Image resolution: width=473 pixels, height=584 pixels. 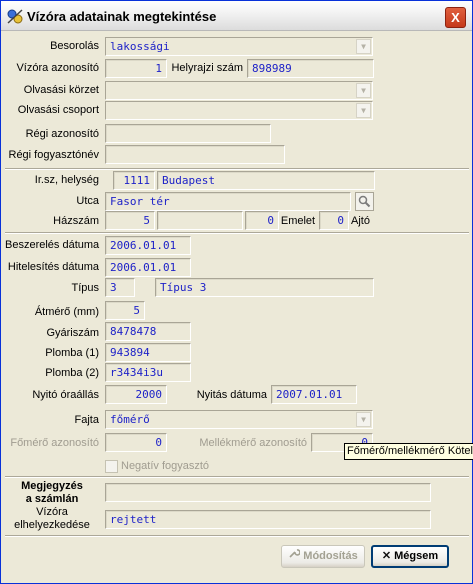 I want to click on nyitas-datuma-label: Nyitás dátuma, so click(x=231, y=395).